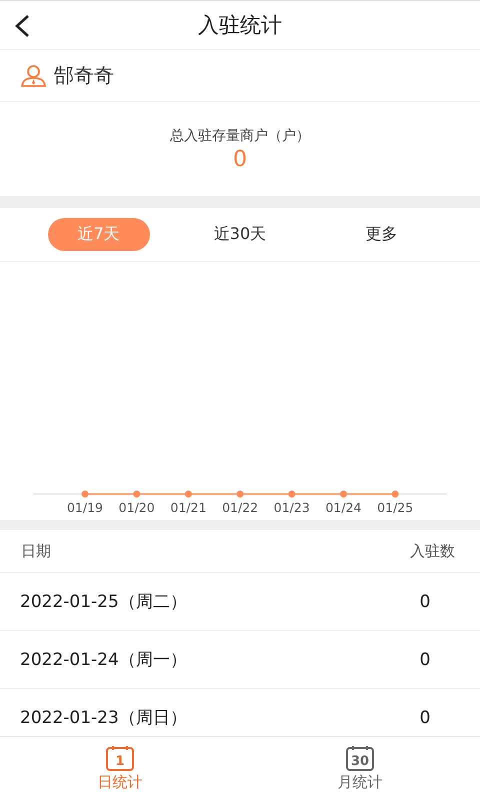  I want to click on period-tab: 近30天, so click(239, 234).